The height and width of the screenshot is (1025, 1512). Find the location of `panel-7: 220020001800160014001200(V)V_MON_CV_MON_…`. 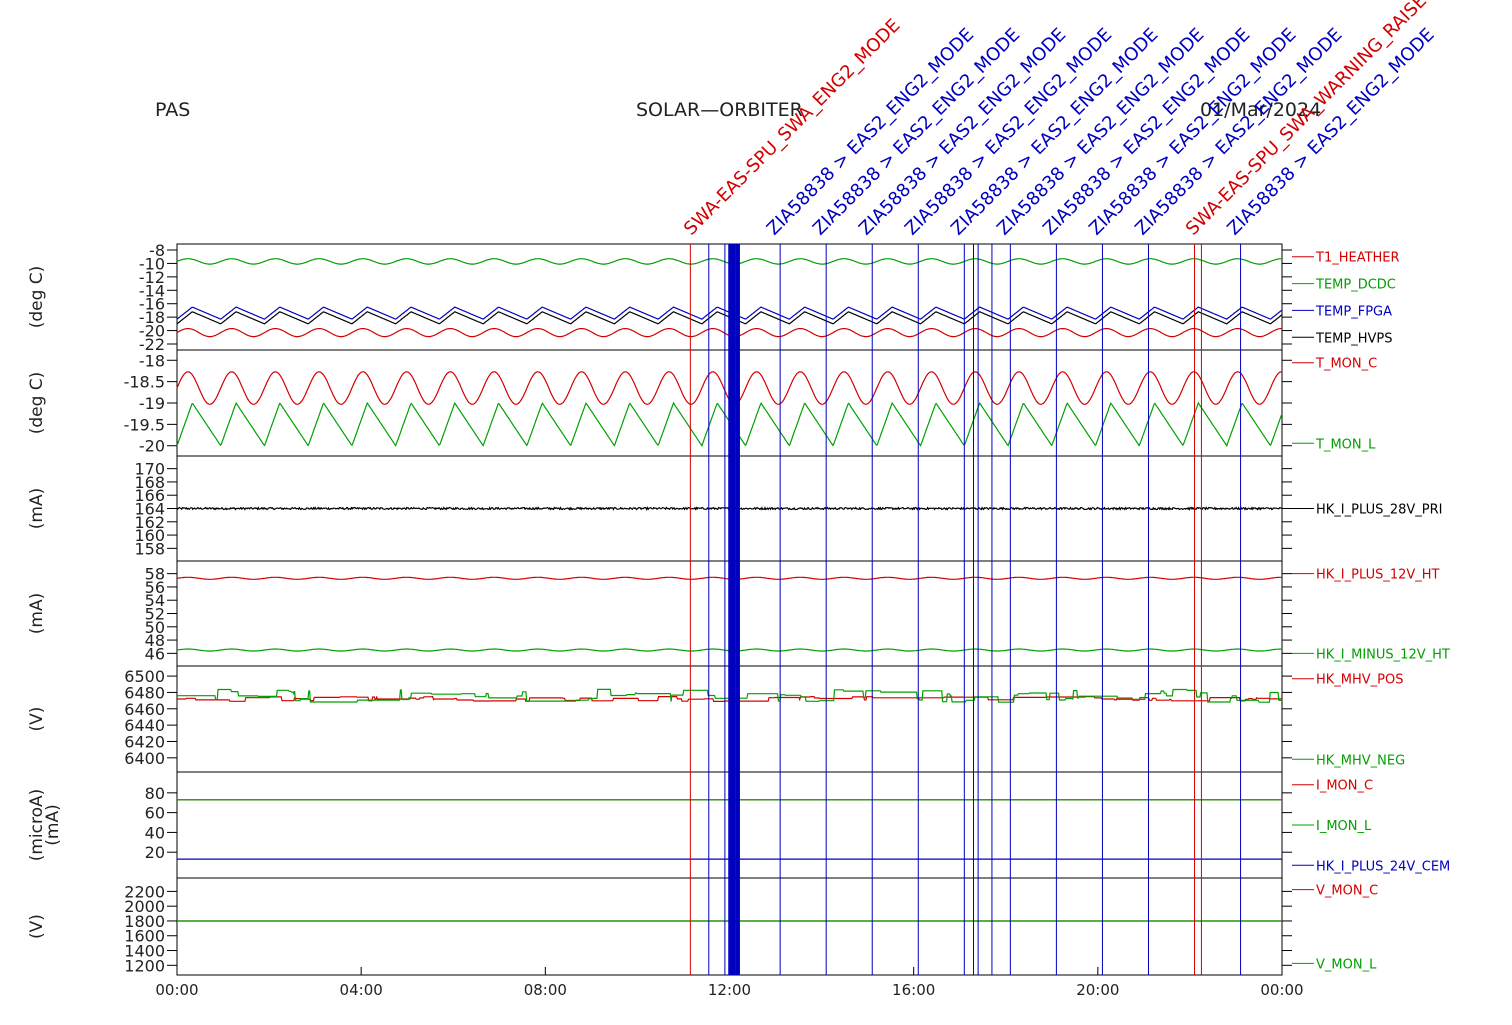

panel-7: 220020001800160014001200(V)V_MON_CV_MON_… is located at coordinates (702, 926).